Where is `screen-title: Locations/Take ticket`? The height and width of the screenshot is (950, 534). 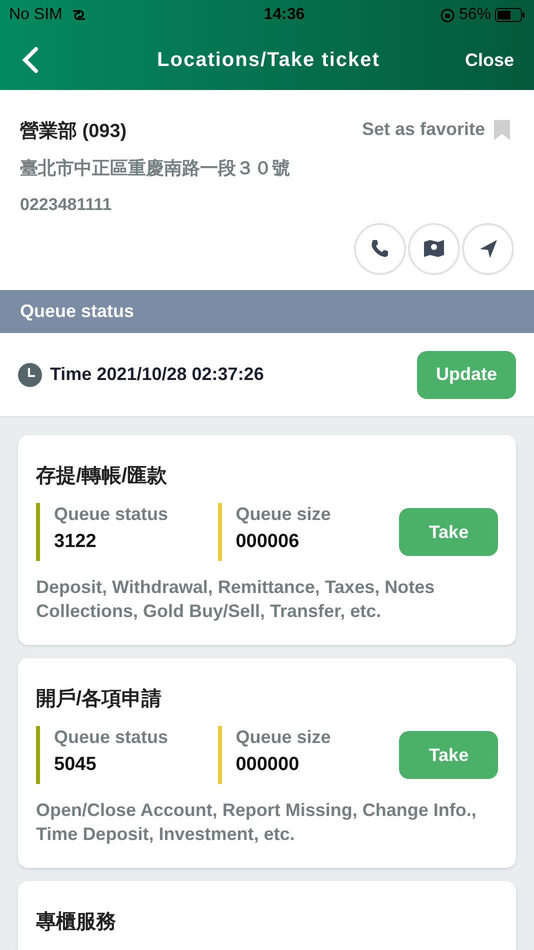 screen-title: Locations/Take ticket is located at coordinates (268, 60).